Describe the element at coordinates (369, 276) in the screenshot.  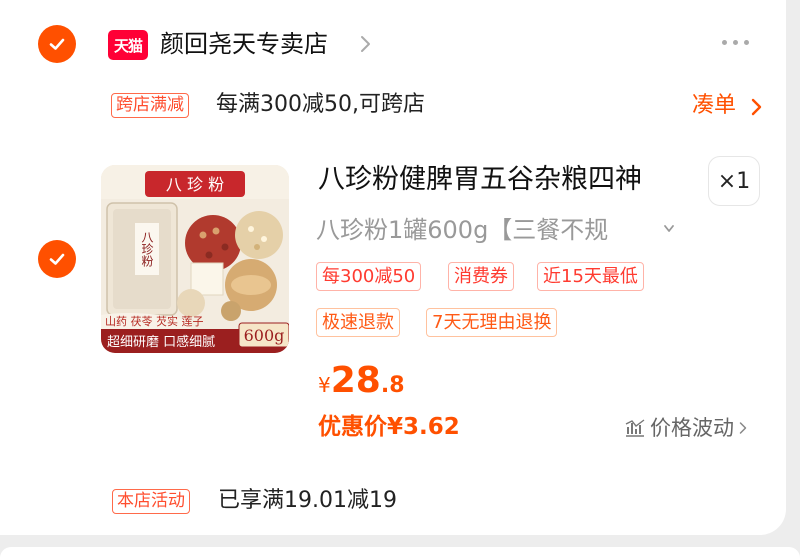
I see `promo-tag: 每300减50` at that location.